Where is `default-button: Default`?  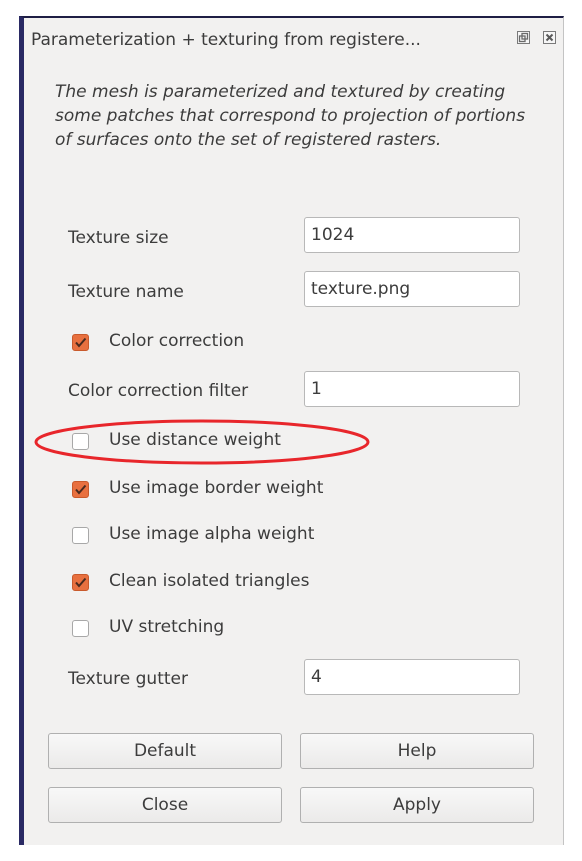
default-button: Default is located at coordinates (165, 751).